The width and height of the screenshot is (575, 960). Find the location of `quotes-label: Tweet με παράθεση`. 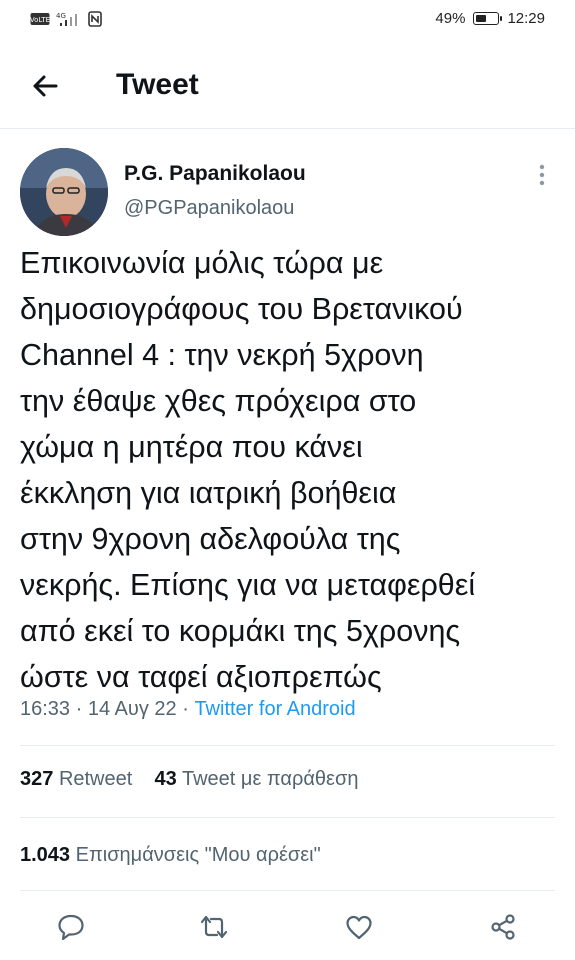

quotes-label: Tweet με παράθεση is located at coordinates (270, 779).